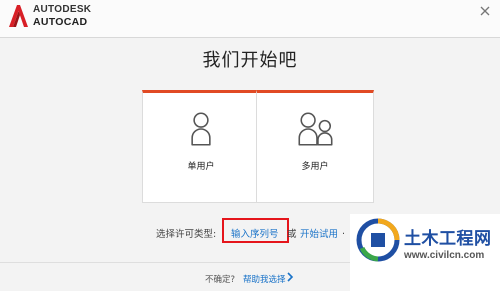 Image resolution: width=500 pixels, height=291 pixels. I want to click on multi-user-label: 多用户, so click(315, 167).